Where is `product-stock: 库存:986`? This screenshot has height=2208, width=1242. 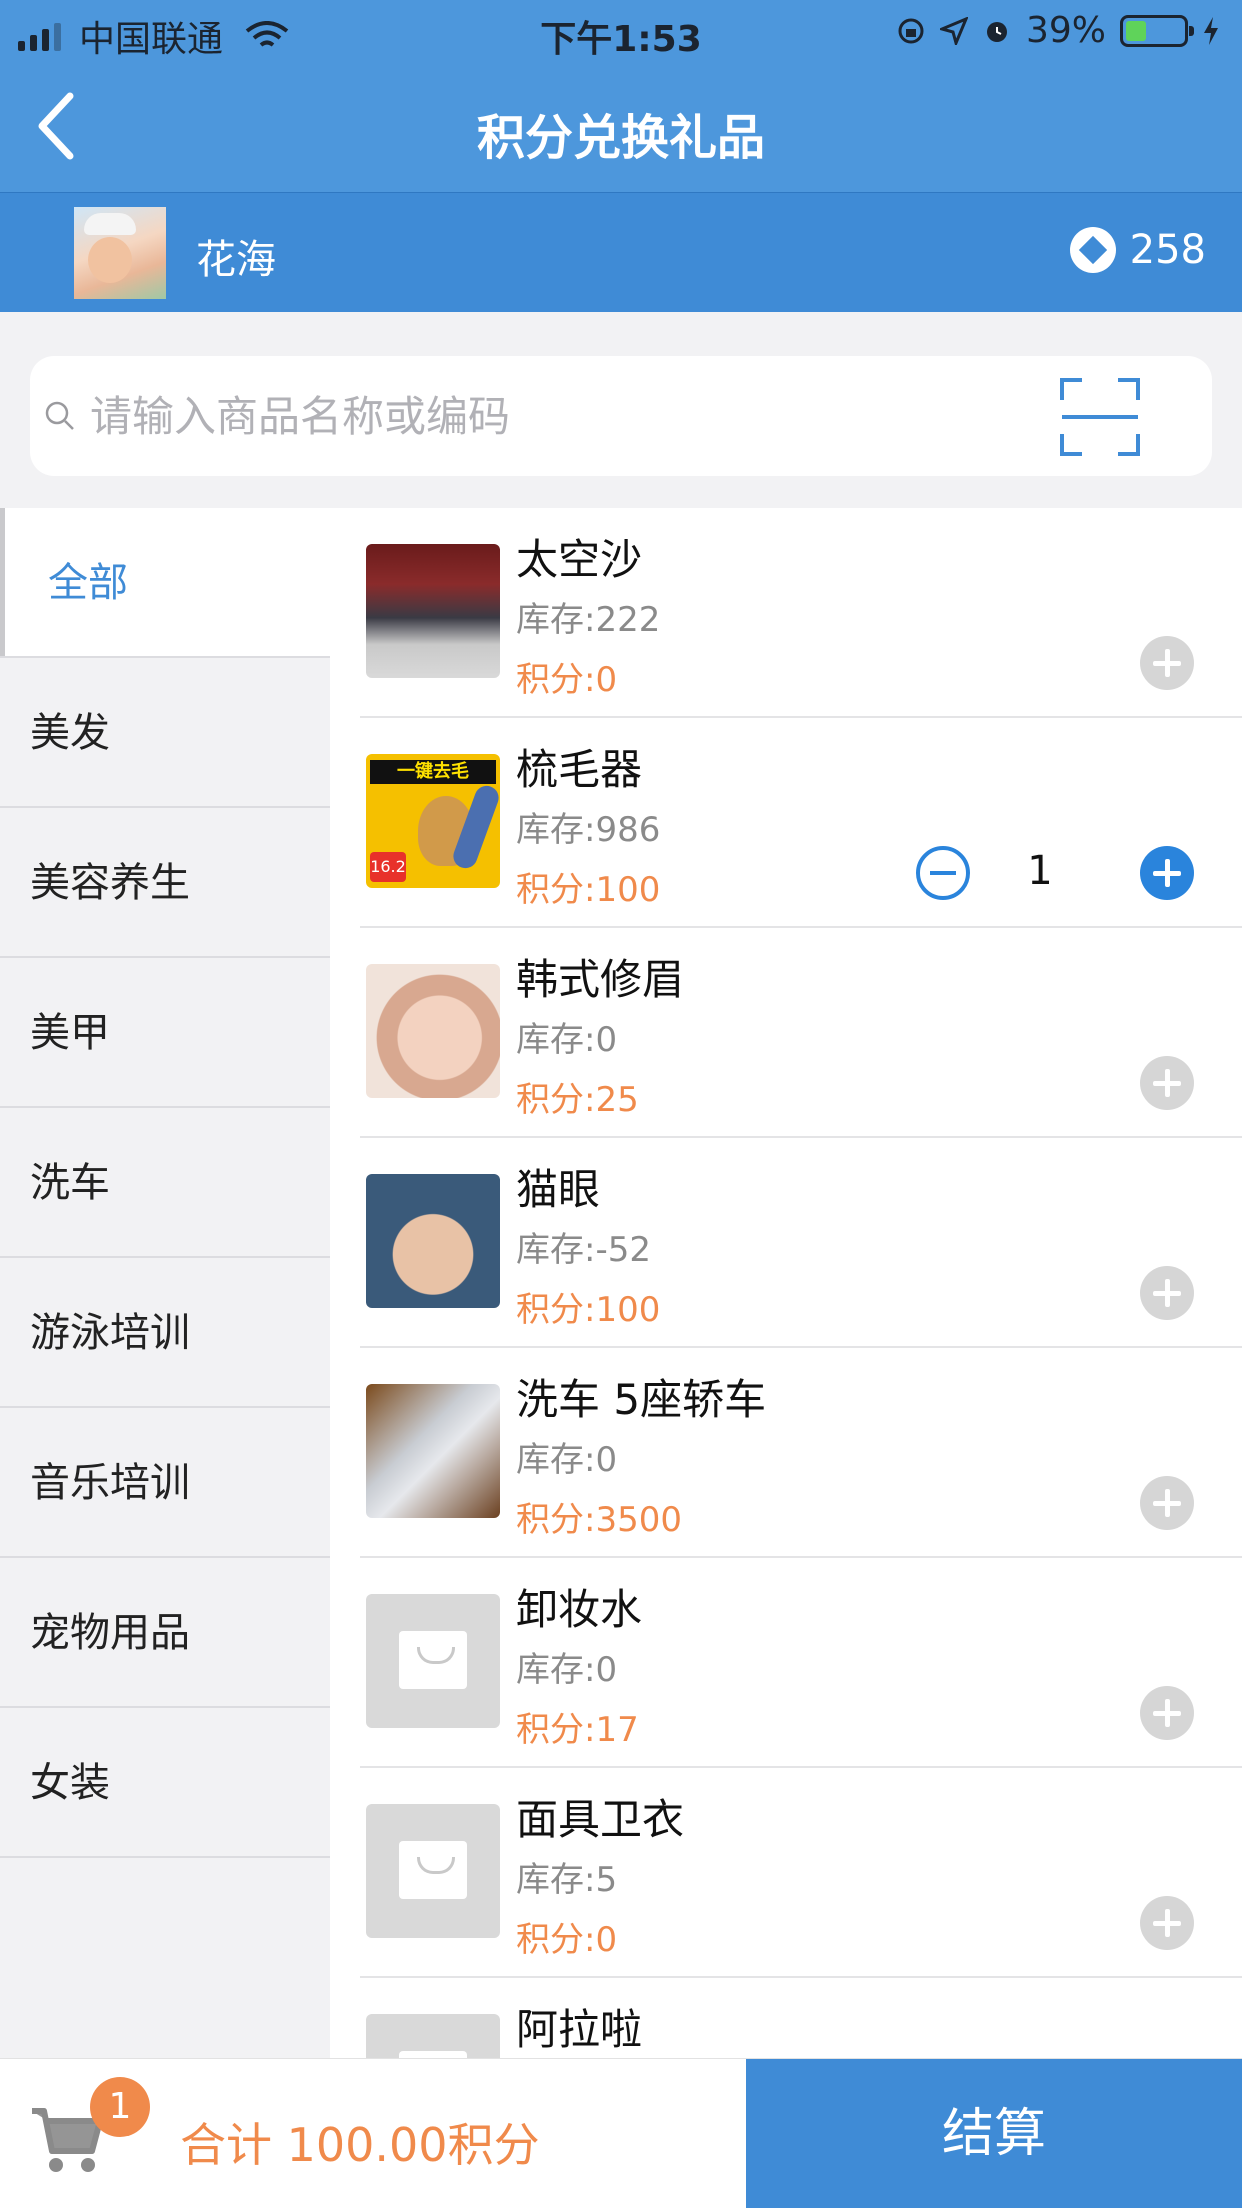 product-stock: 库存:986 is located at coordinates (588, 830).